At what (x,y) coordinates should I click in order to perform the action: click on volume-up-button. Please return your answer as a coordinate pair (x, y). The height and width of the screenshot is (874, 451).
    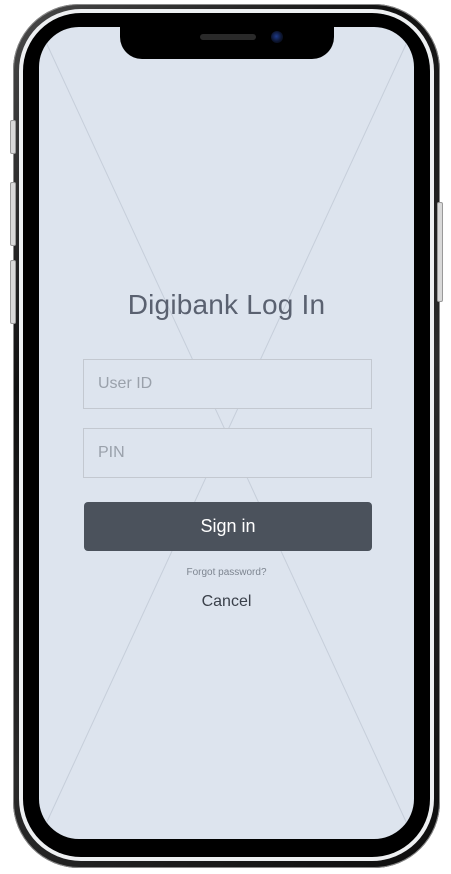
    Looking at the image, I should click on (13, 214).